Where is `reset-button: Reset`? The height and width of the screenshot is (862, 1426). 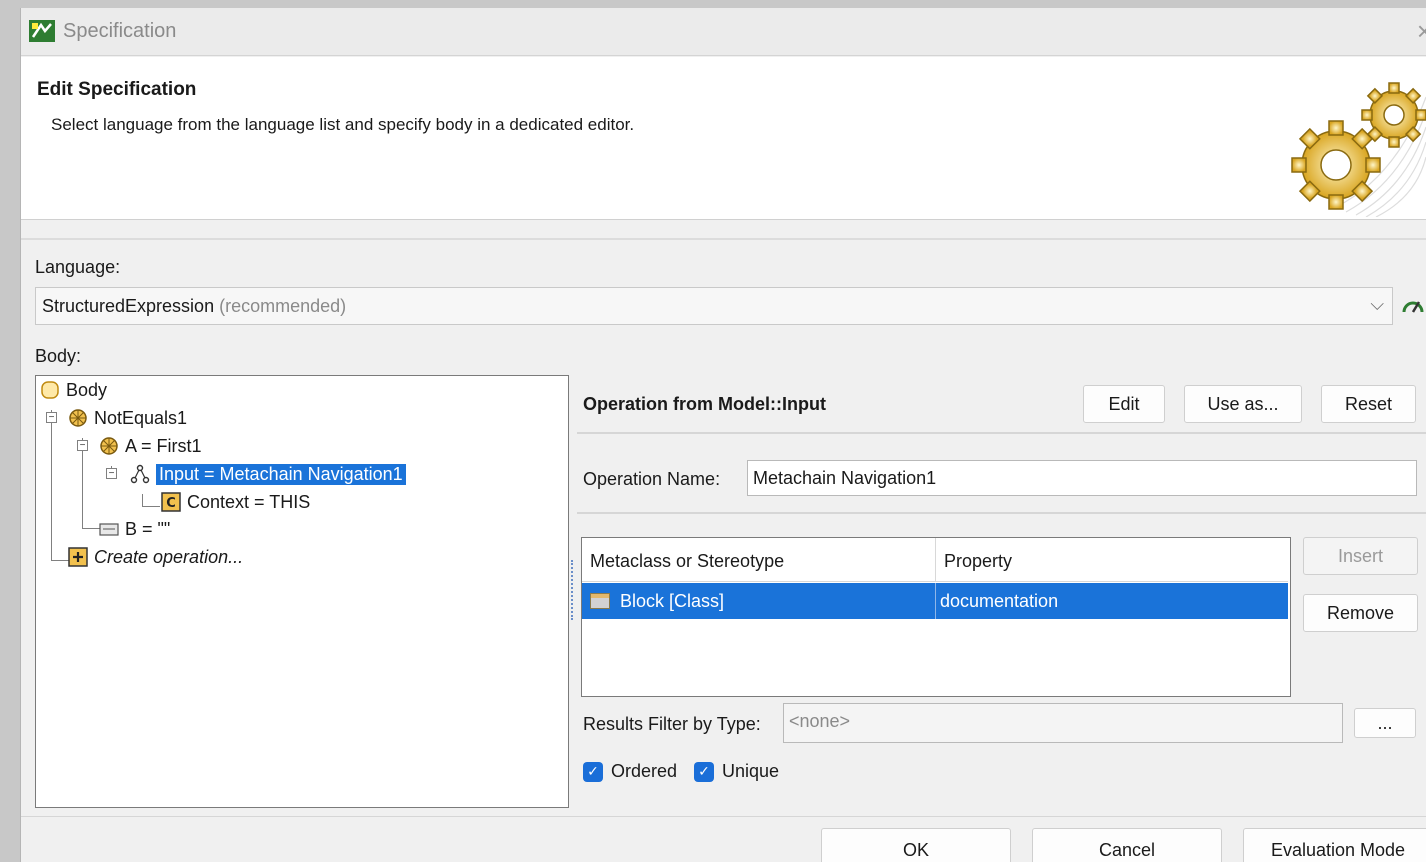
reset-button: Reset is located at coordinates (1368, 404).